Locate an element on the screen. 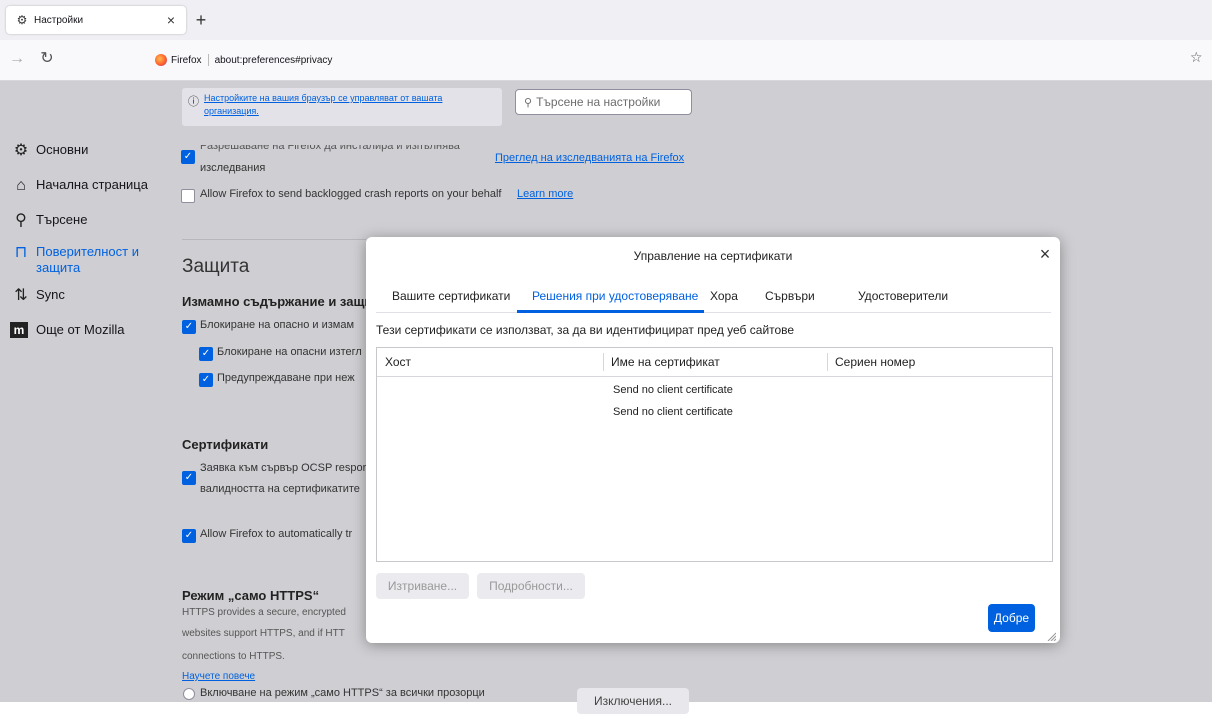  url-text: about:preferences#privacy is located at coordinates (273, 60).